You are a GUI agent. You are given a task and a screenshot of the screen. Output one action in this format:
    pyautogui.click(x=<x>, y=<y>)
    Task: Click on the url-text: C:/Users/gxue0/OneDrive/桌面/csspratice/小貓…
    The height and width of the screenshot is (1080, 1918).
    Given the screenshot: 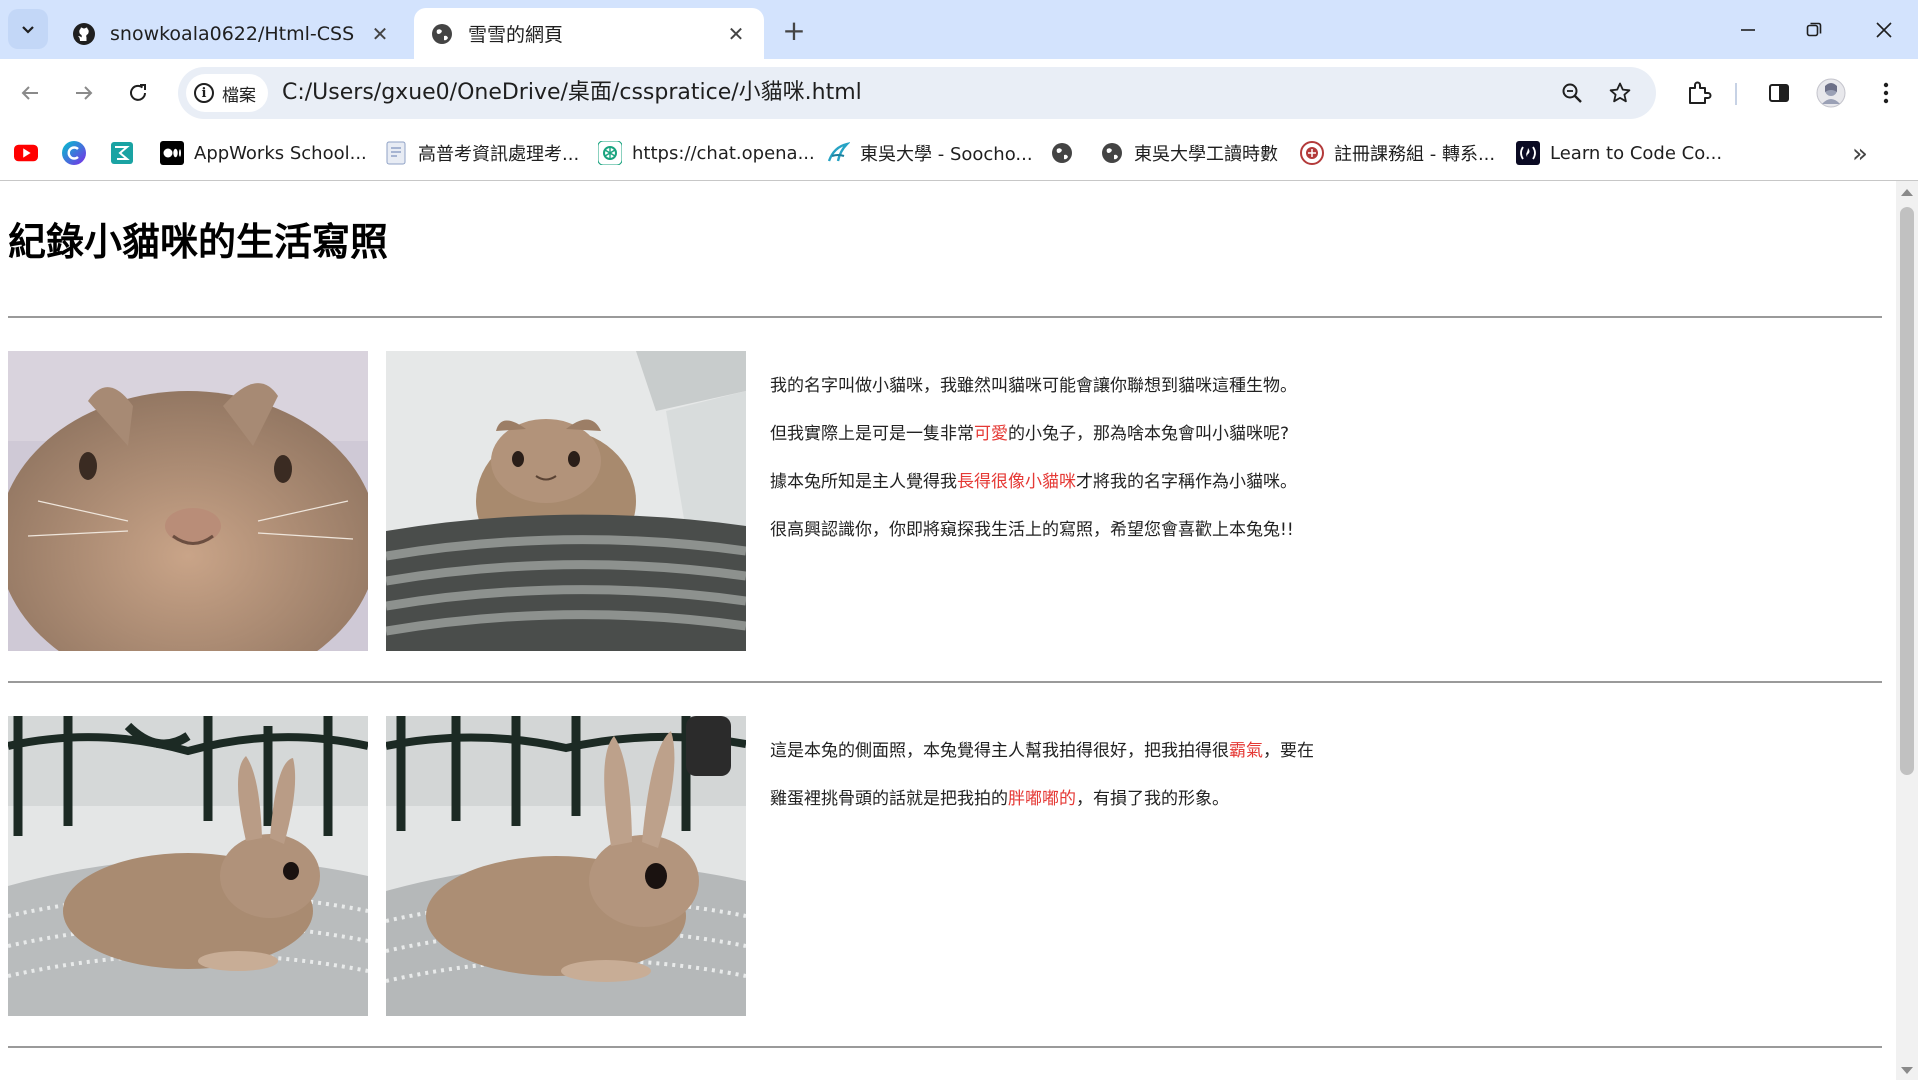 What is the action you would take?
    pyautogui.click(x=572, y=93)
    